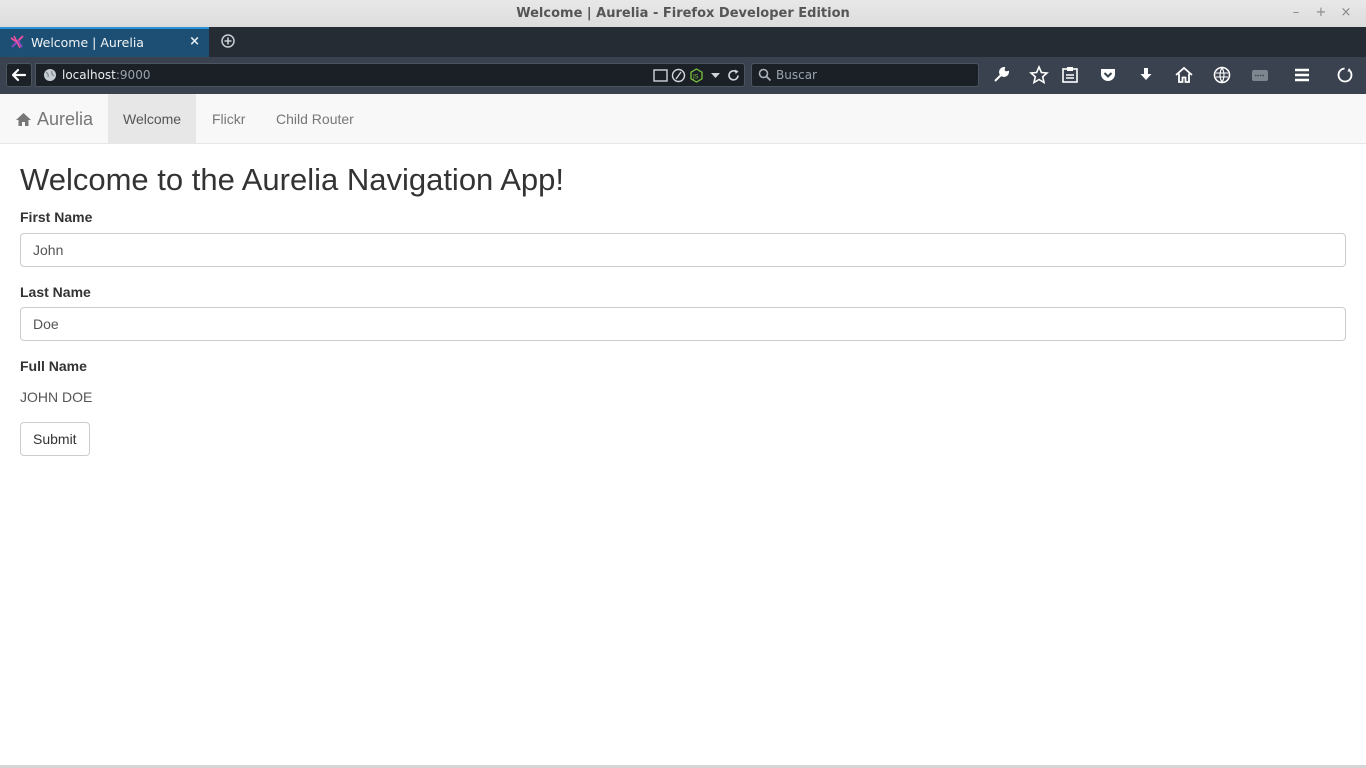 Image resolution: width=1366 pixels, height=768 pixels. What do you see at coordinates (390, 75) in the screenshot?
I see `url-bar: localhost:9000 JS` at bounding box center [390, 75].